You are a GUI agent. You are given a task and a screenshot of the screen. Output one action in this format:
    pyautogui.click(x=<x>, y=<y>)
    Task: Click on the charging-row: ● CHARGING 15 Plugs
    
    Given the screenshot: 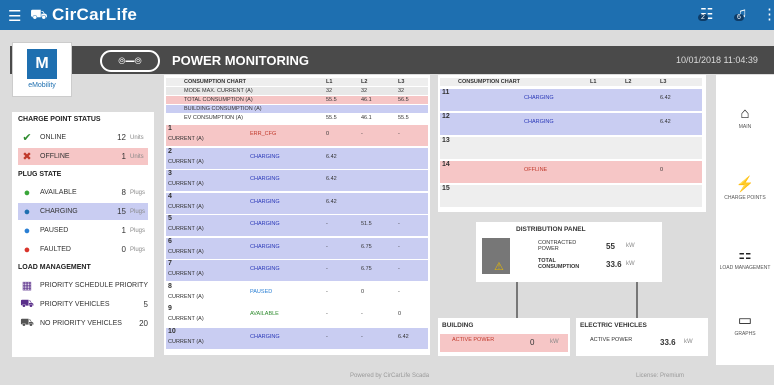 What is the action you would take?
    pyautogui.click(x=83, y=211)
    